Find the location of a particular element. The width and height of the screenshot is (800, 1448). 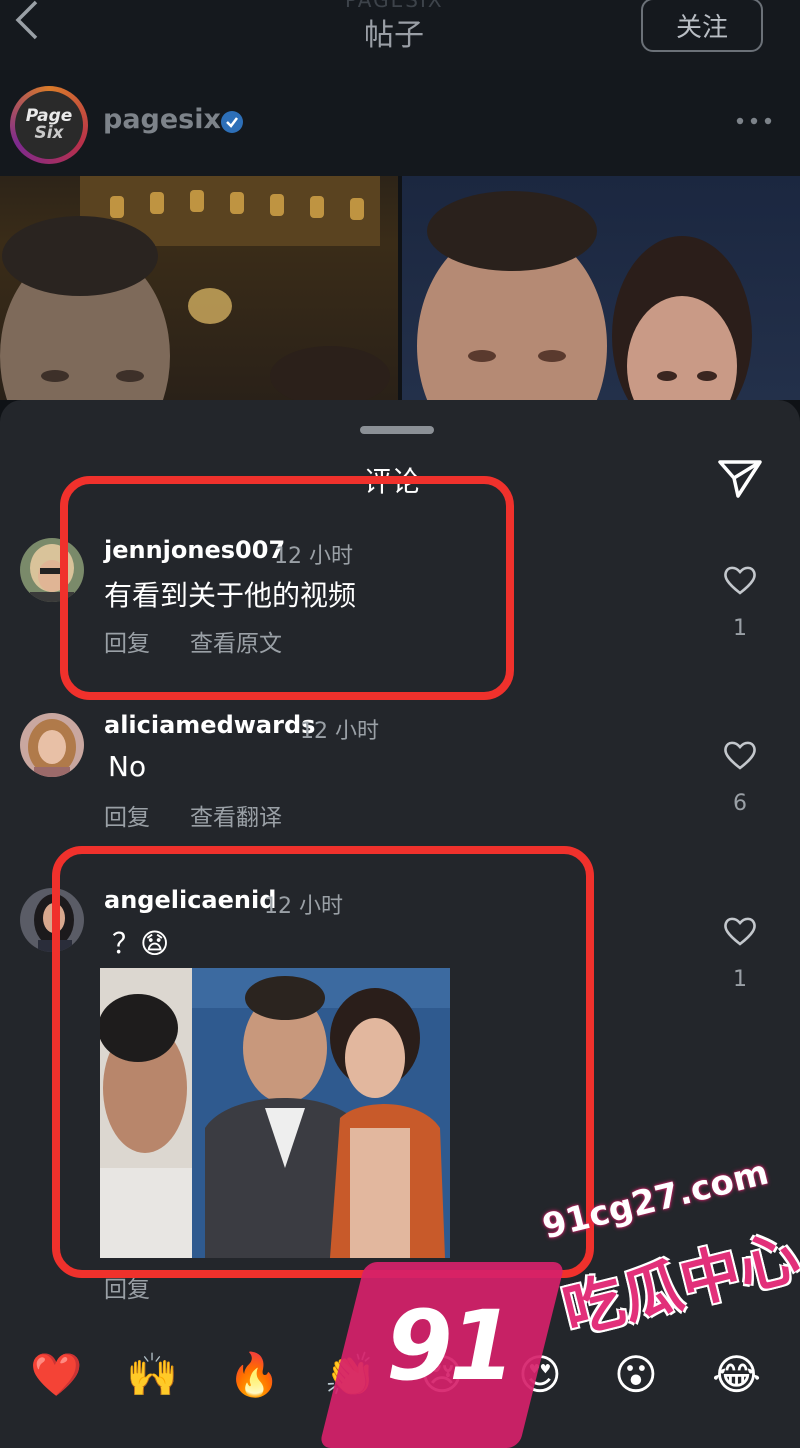

logo-text: Six is located at coordinates (49, 133).